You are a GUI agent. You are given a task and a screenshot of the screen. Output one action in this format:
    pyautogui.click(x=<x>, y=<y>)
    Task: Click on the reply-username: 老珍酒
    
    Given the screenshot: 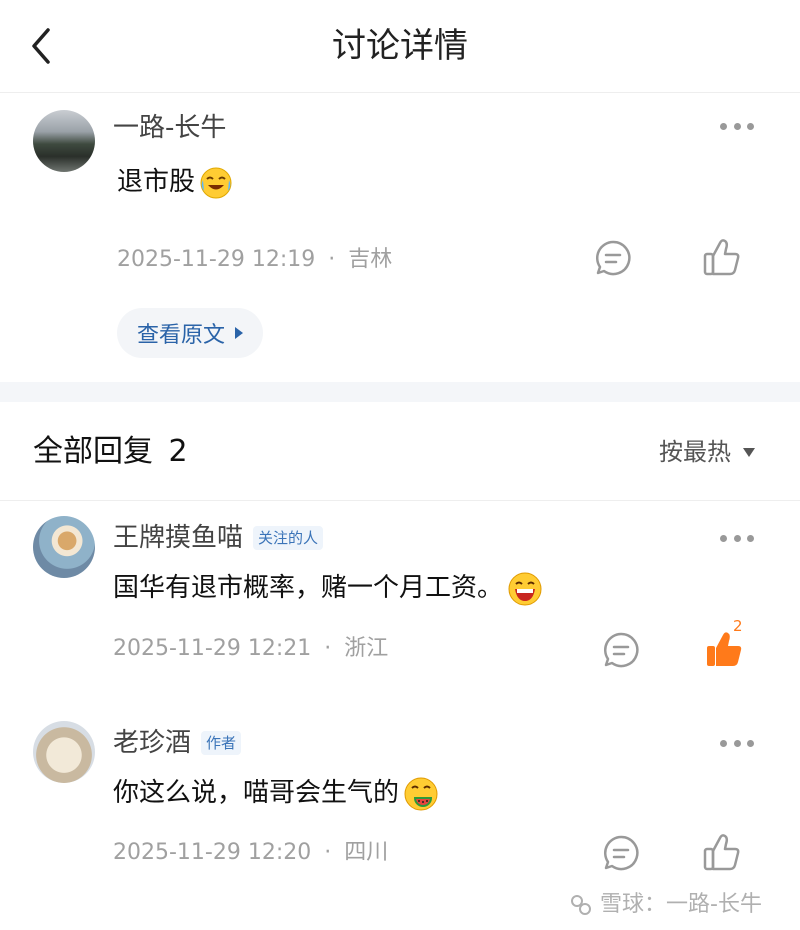 What is the action you would take?
    pyautogui.click(x=152, y=743)
    